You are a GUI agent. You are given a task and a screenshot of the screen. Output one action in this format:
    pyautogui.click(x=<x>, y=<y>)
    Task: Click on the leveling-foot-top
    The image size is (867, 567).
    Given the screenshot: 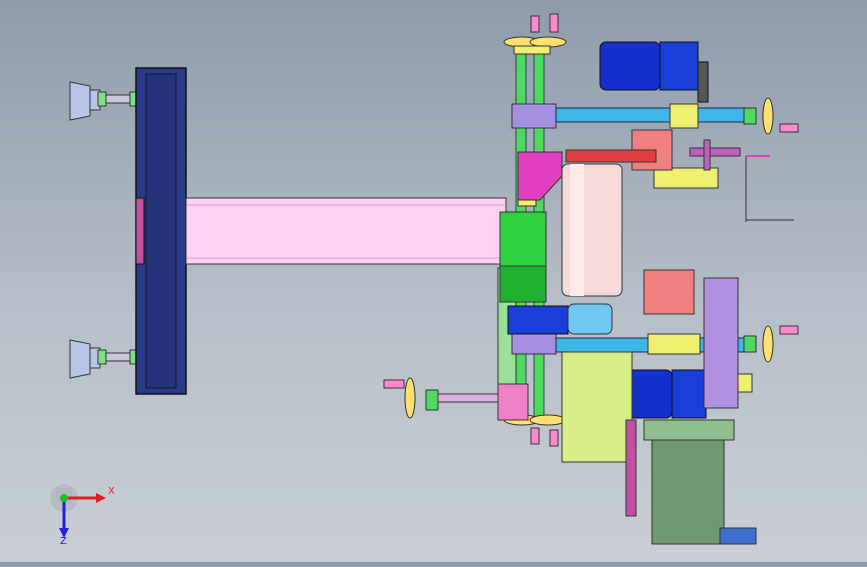 What is the action you would take?
    pyautogui.click(x=104, y=101)
    